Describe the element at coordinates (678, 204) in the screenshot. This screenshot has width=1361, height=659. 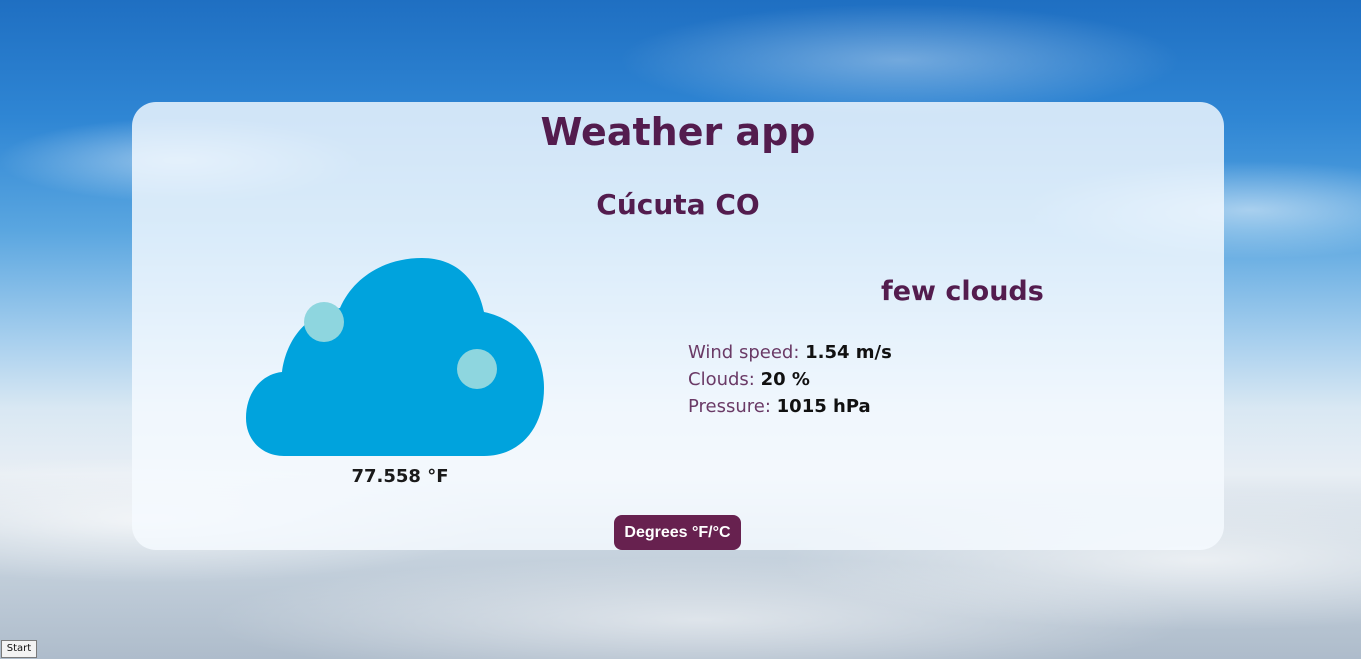
I see `city-name: Cúcuta CO` at that location.